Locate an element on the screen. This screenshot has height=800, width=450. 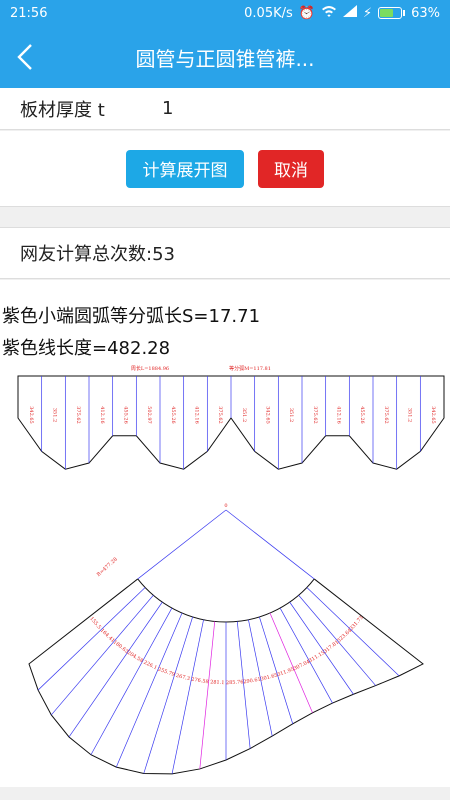
signal-icon is located at coordinates (349, 13).